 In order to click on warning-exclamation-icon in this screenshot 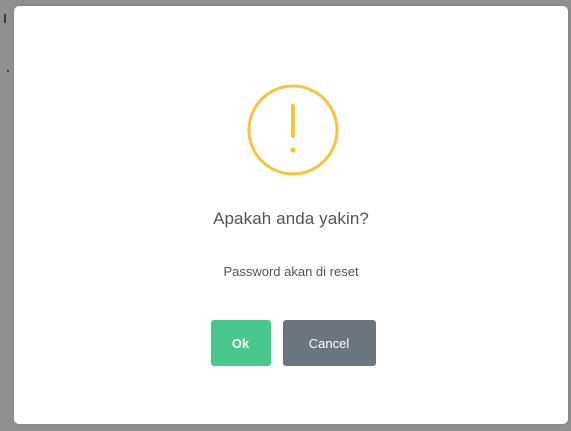, I will do `click(293, 130)`.